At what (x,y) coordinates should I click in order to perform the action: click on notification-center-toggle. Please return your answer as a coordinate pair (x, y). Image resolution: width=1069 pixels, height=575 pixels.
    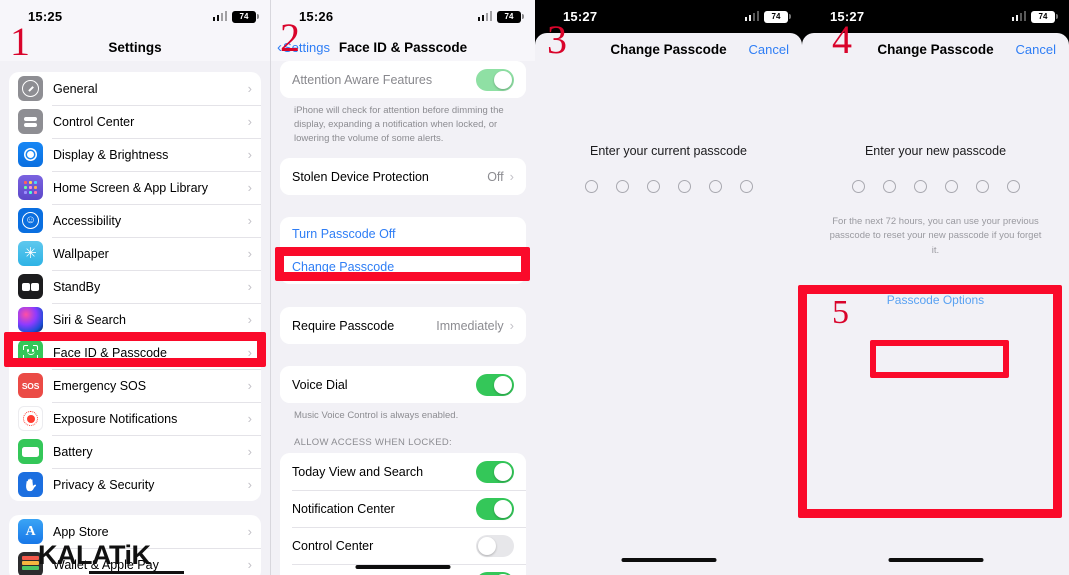
    Looking at the image, I should click on (495, 508).